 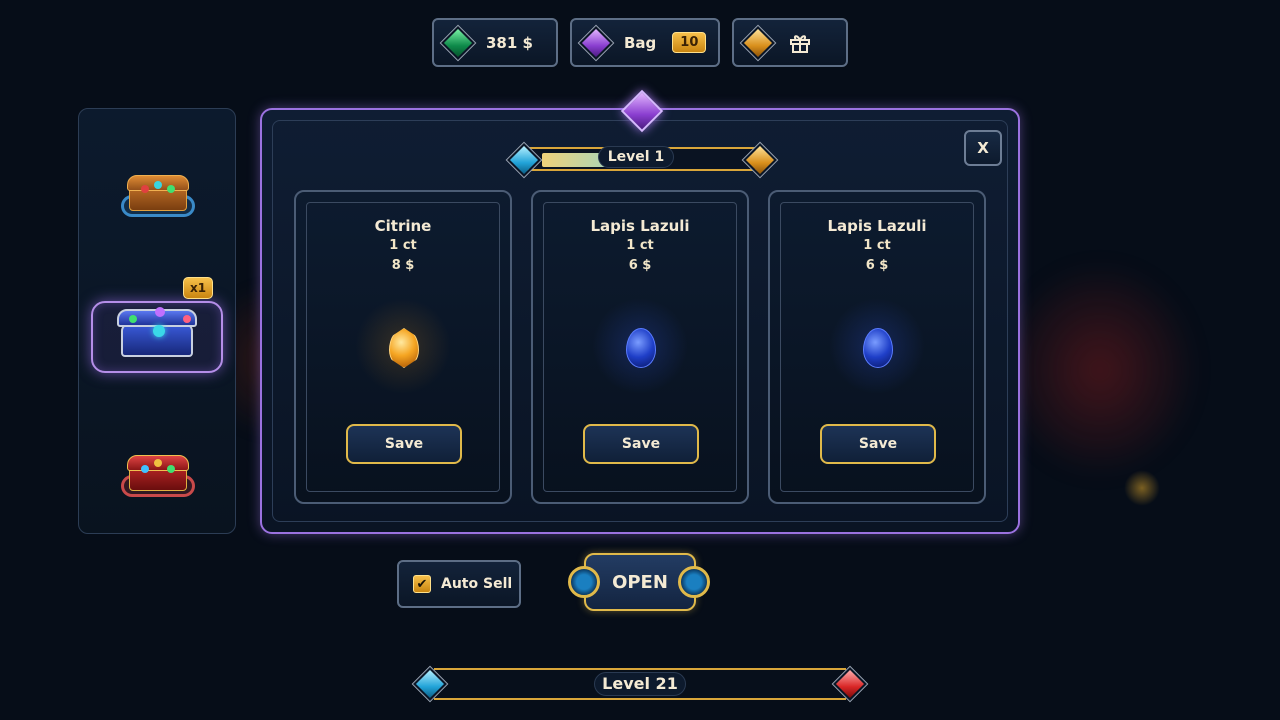 I want to click on currency-display: 381 $, so click(x=495, y=42).